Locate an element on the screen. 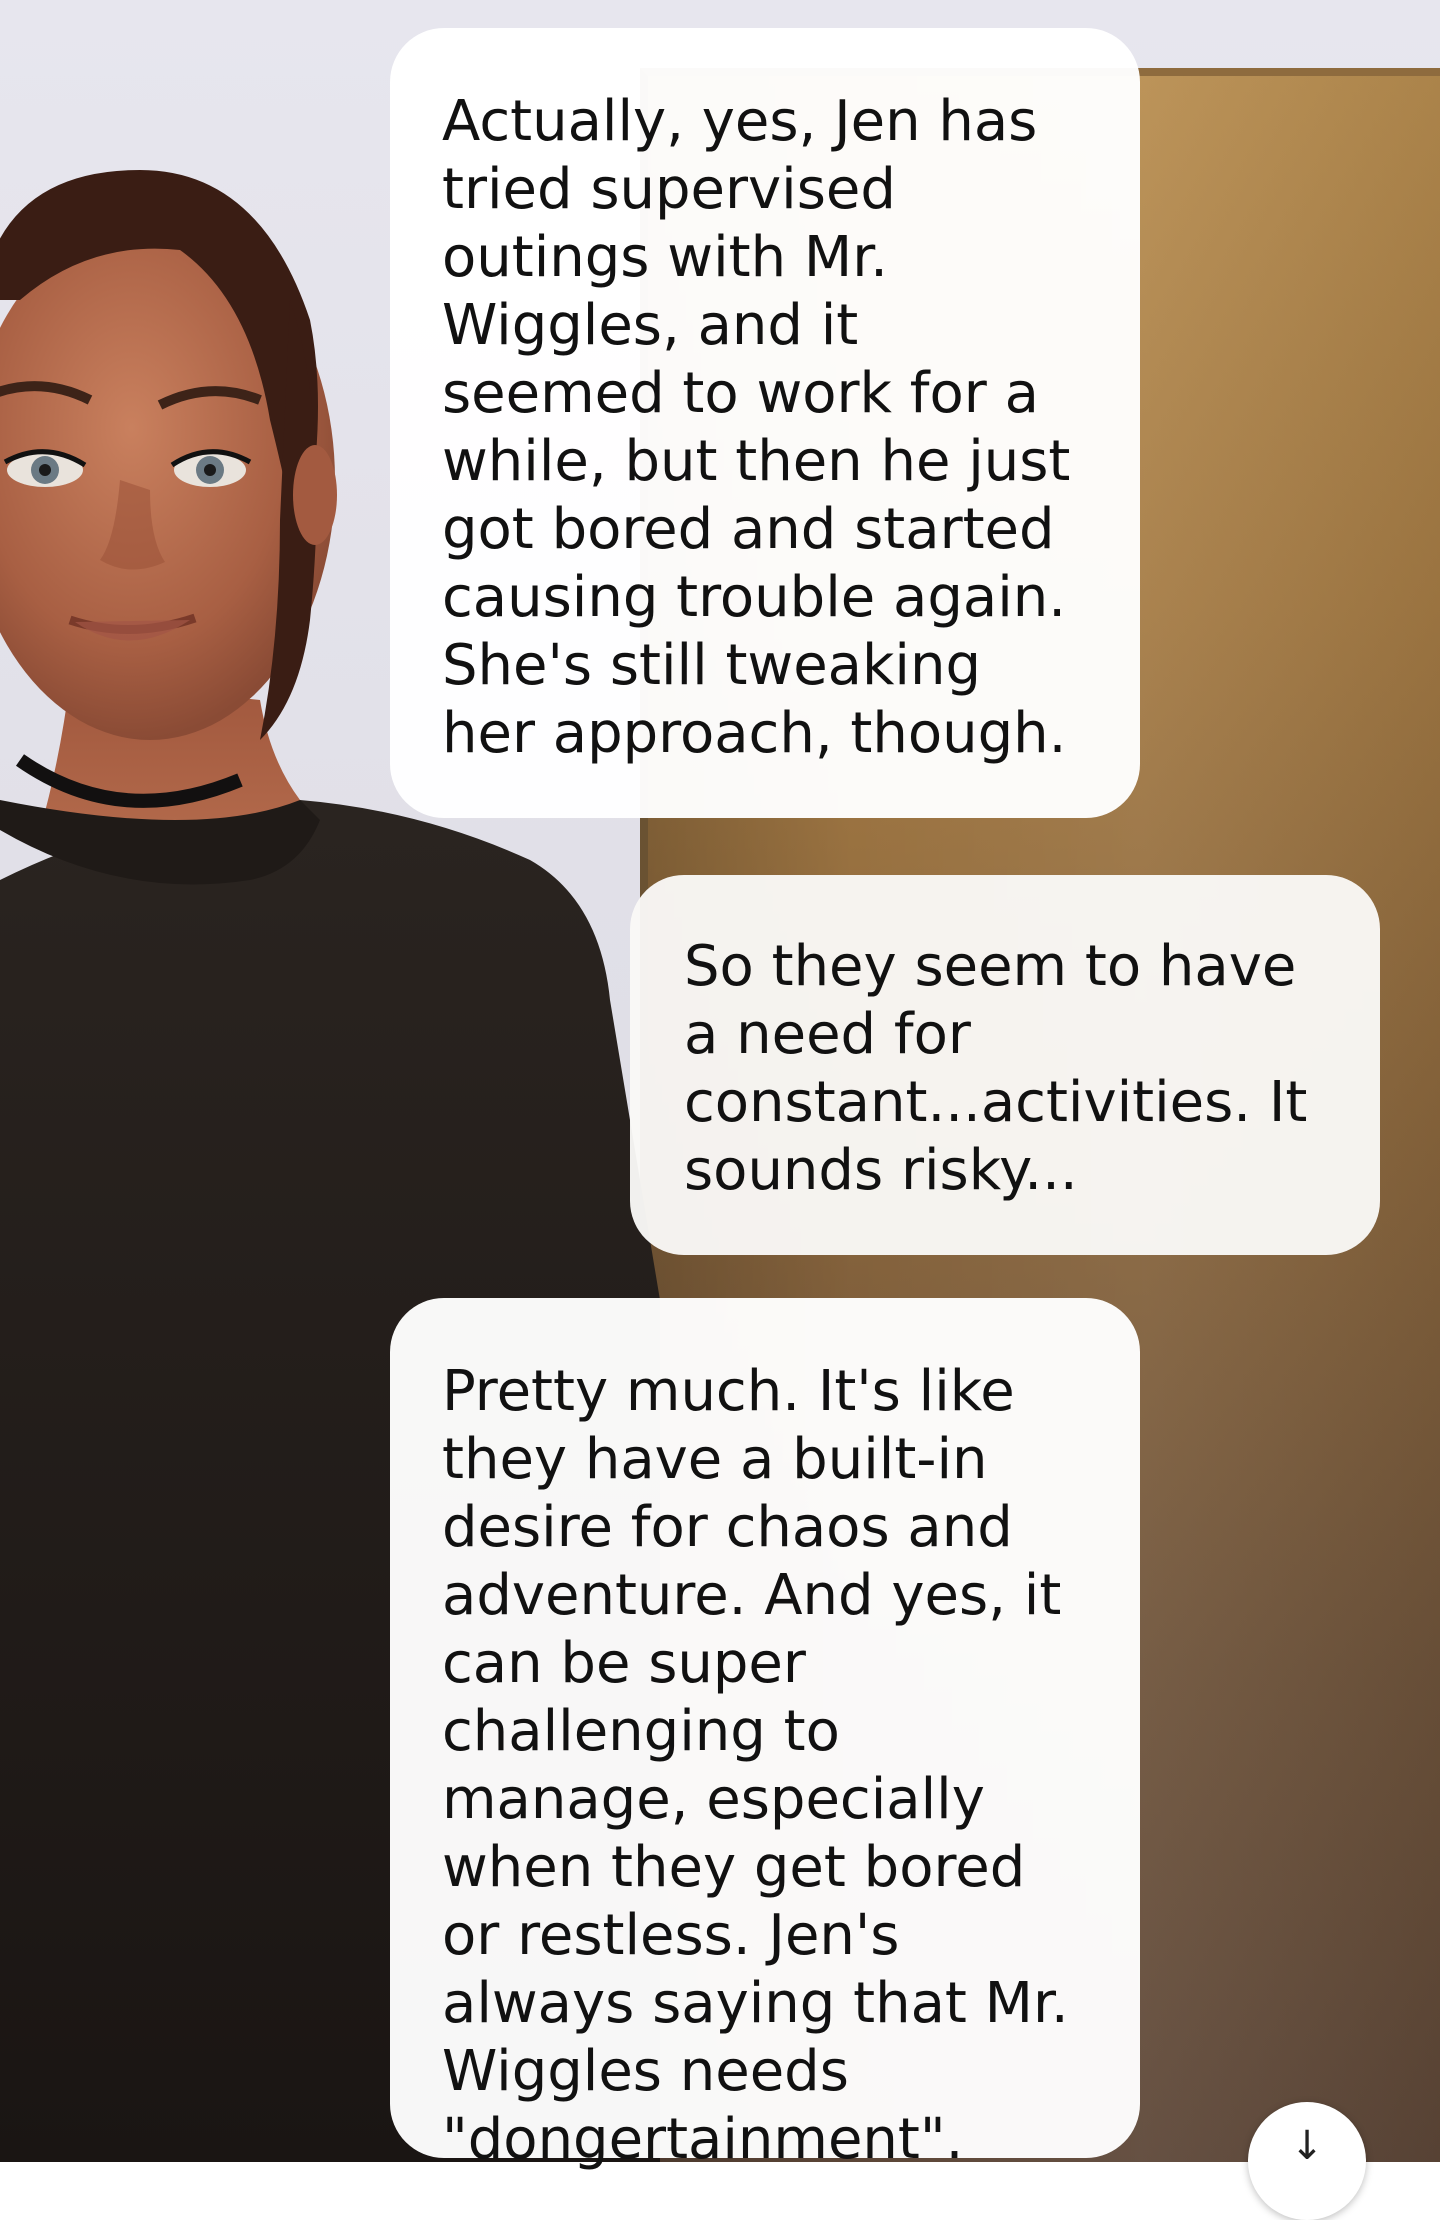 Image resolution: width=1440 pixels, height=2220 pixels. scroll-to-bottom-button: ↓ is located at coordinates (1307, 2161).